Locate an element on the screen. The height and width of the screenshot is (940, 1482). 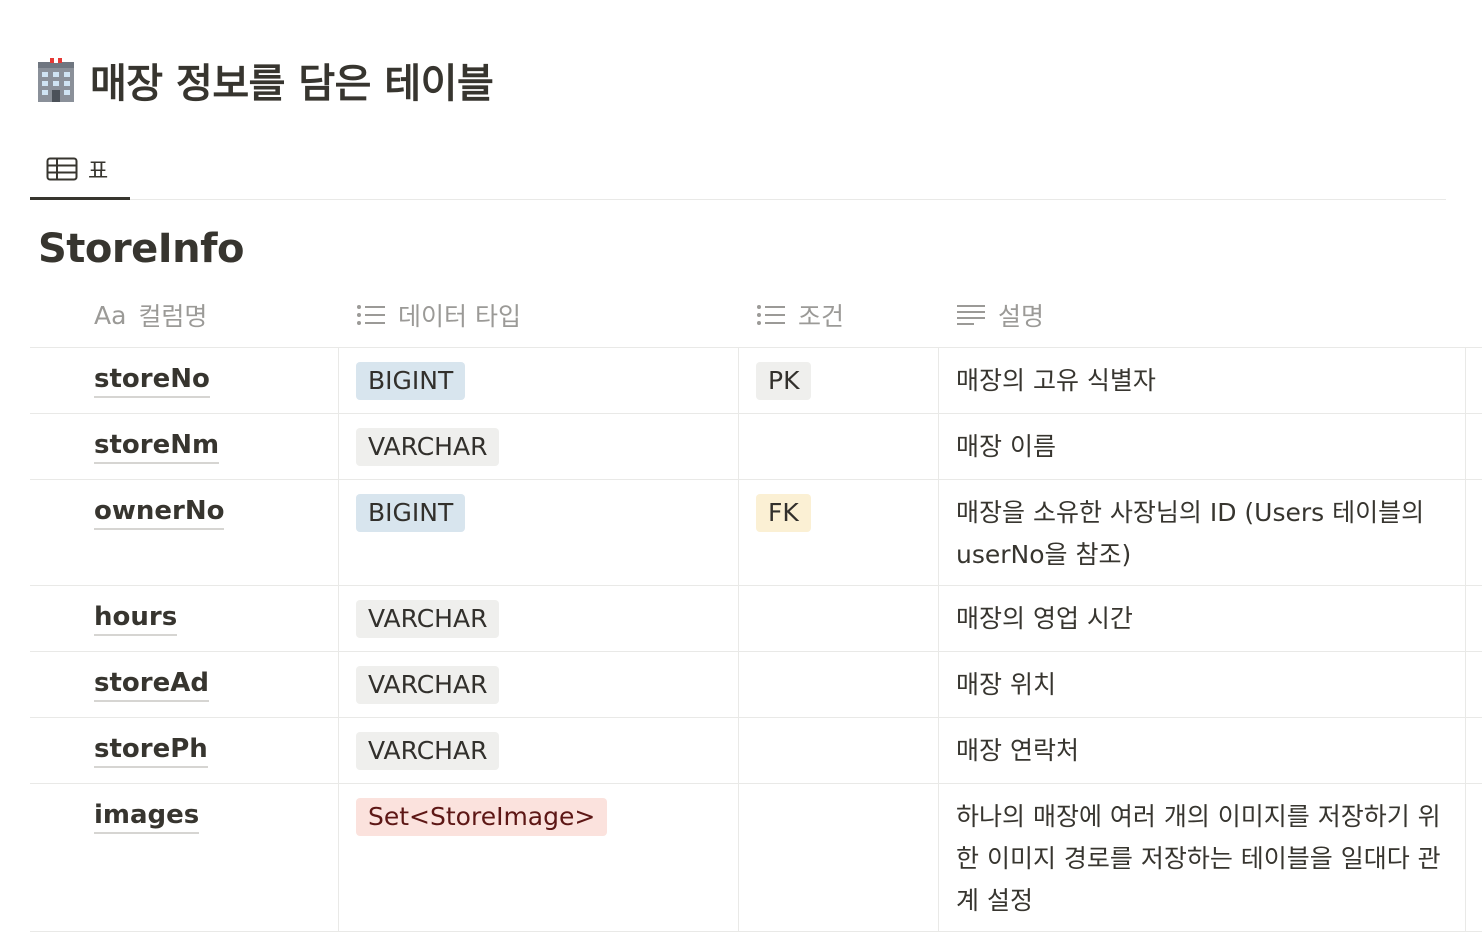
column-header-label: 설명 is located at coordinates (1021, 316).